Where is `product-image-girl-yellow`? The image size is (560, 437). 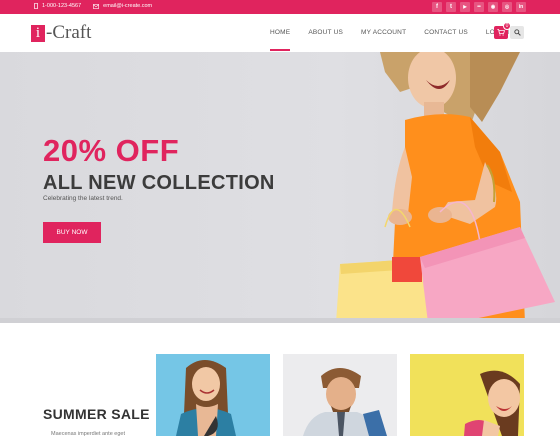
product-image-girl-yellow is located at coordinates (467, 395).